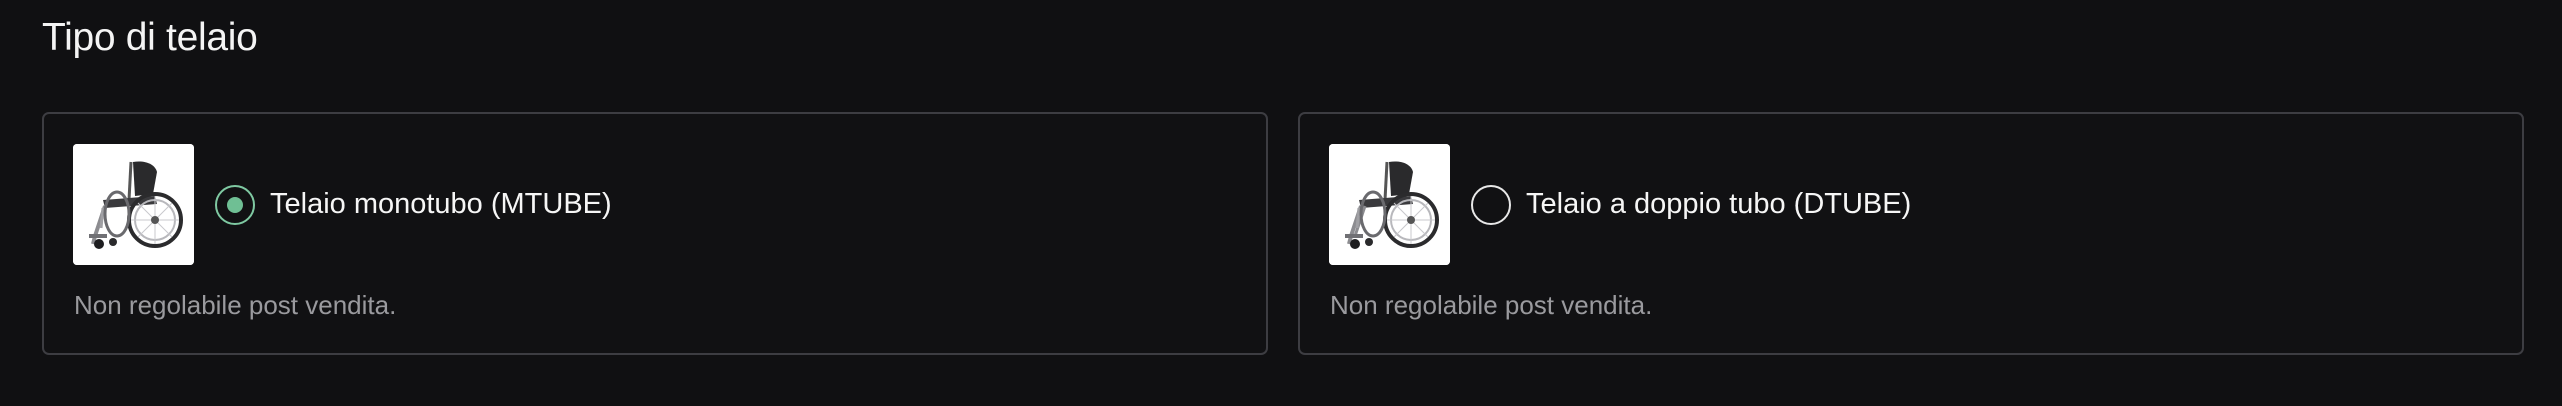  I want to click on radio-selected-dot, so click(235, 205).